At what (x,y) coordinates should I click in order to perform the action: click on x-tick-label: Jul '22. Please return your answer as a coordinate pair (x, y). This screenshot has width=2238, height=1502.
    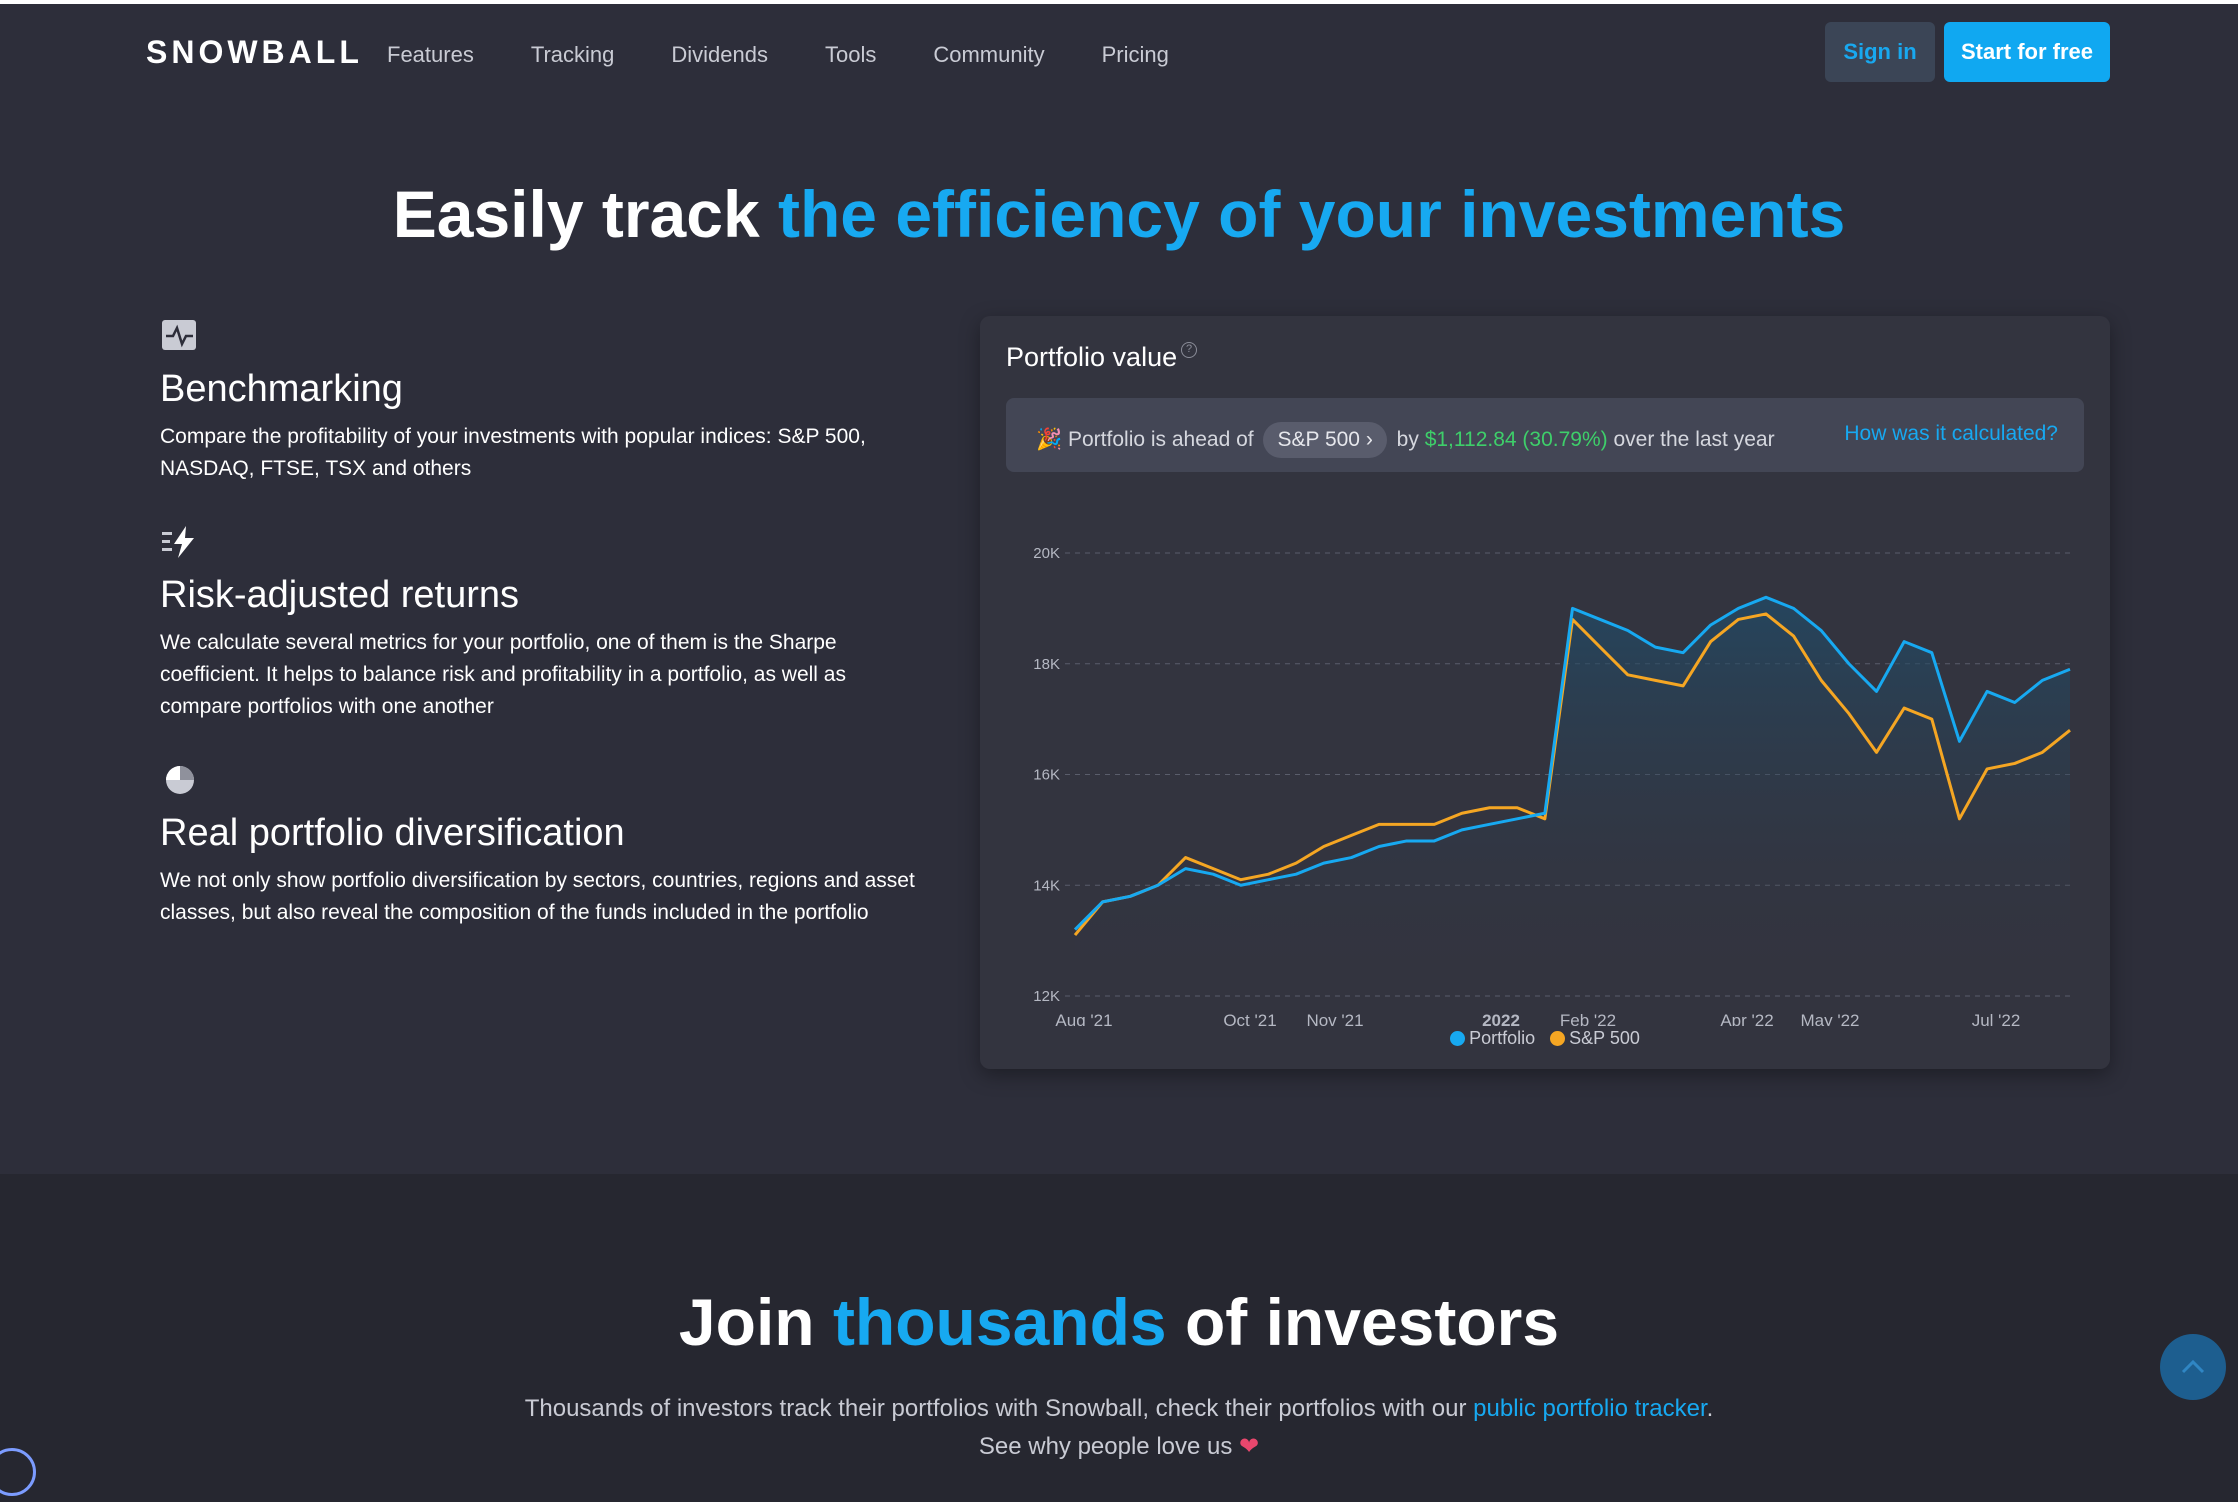
    Looking at the image, I should click on (1996, 1018).